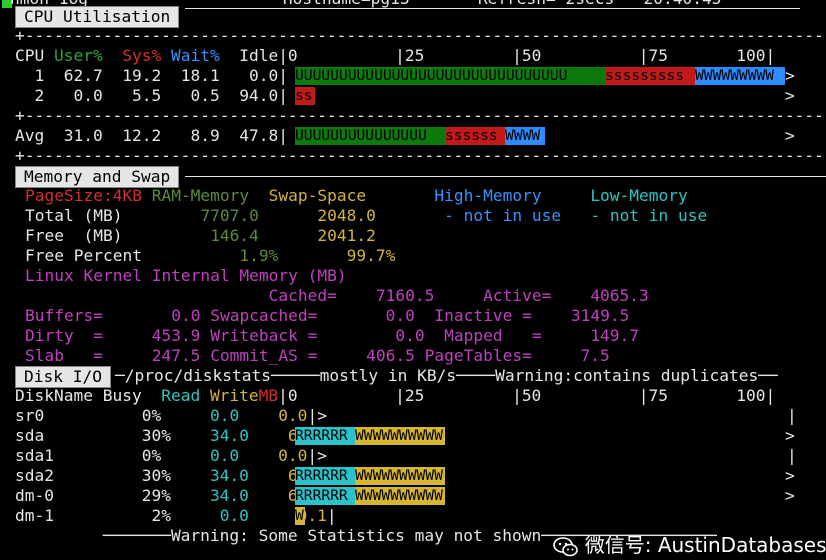 Image resolution: width=826 pixels, height=560 pixels. Describe the element at coordinates (176, 435) in the screenshot. I see `disk-row-sda: sda 30% 34.0 62.6|` at that location.